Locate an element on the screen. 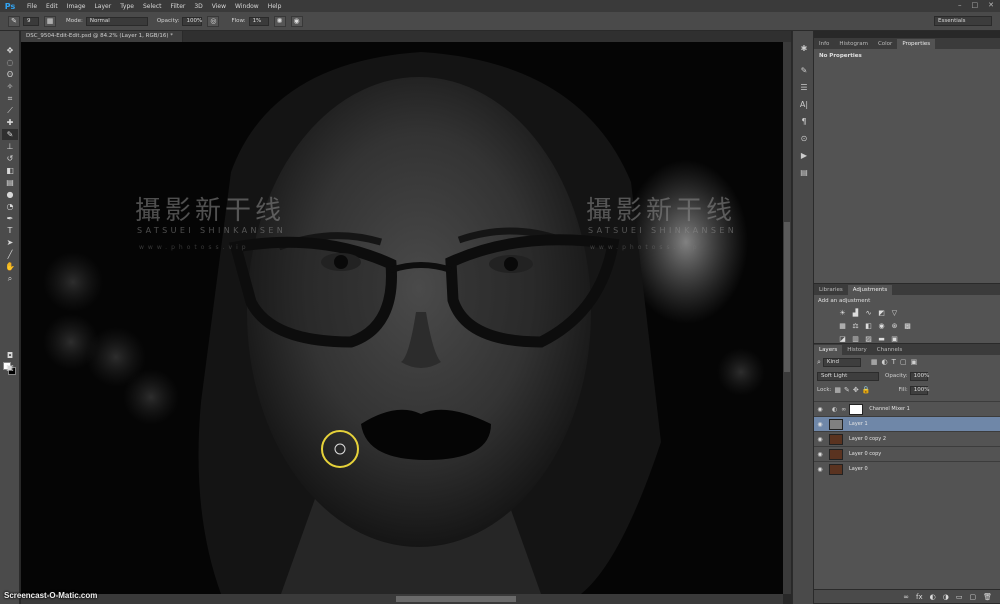  gradient-tool-icon: ▤ is located at coordinates (10, 182).